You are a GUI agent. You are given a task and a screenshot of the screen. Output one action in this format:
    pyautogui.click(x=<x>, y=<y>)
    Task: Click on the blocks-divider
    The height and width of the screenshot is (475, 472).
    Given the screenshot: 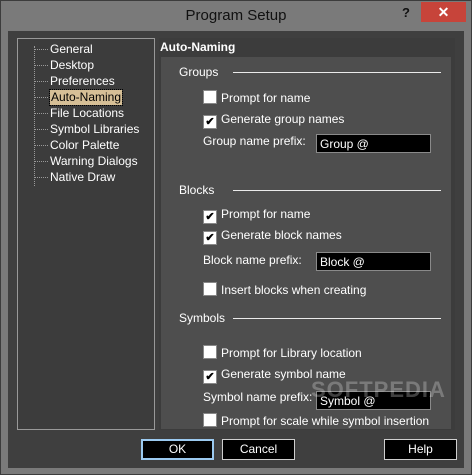 What is the action you would take?
    pyautogui.click(x=337, y=191)
    